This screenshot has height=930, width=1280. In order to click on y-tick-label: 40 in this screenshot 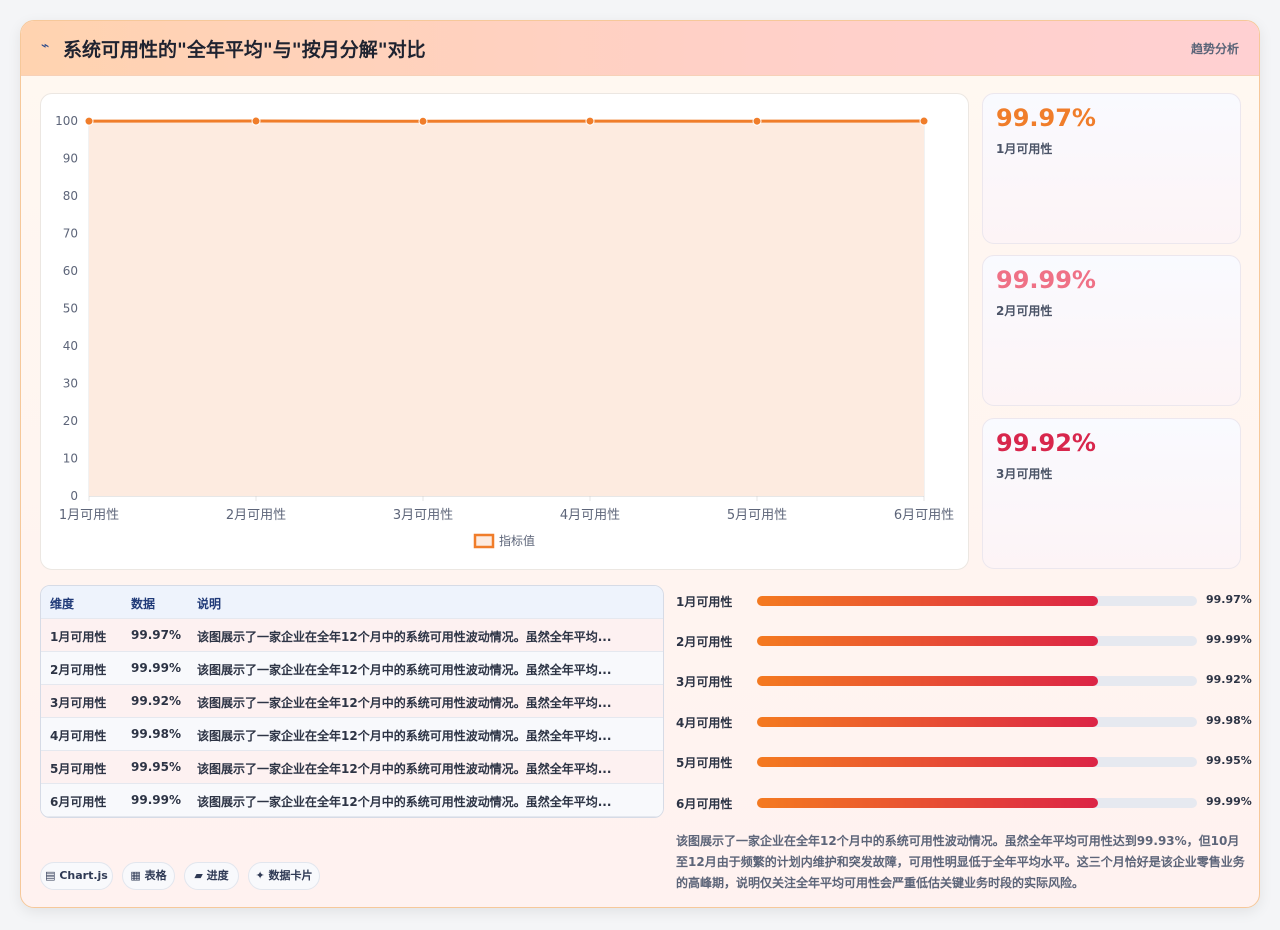, I will do `click(70, 346)`.